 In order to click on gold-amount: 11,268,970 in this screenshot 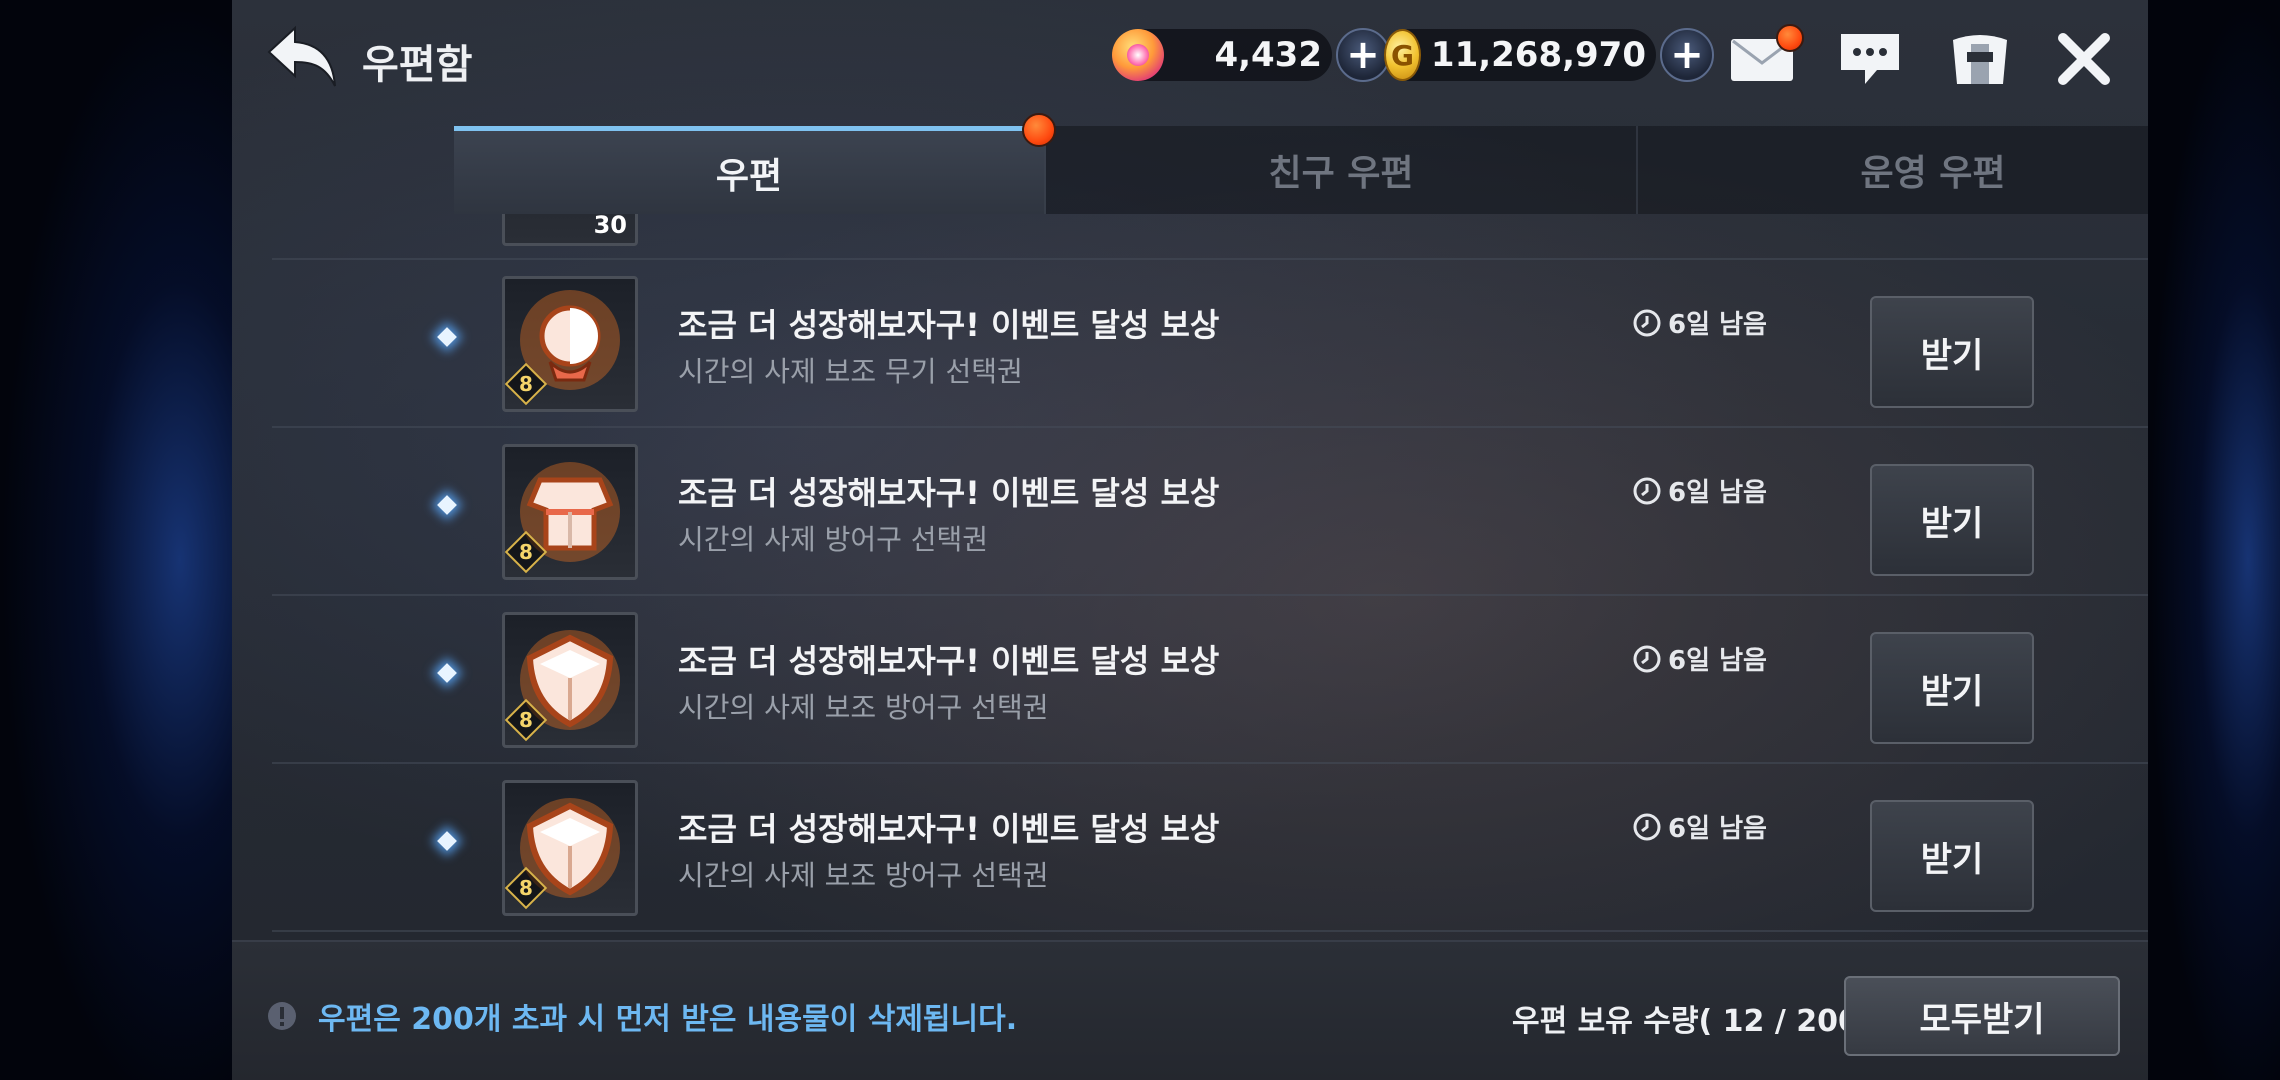, I will do `click(1538, 55)`.